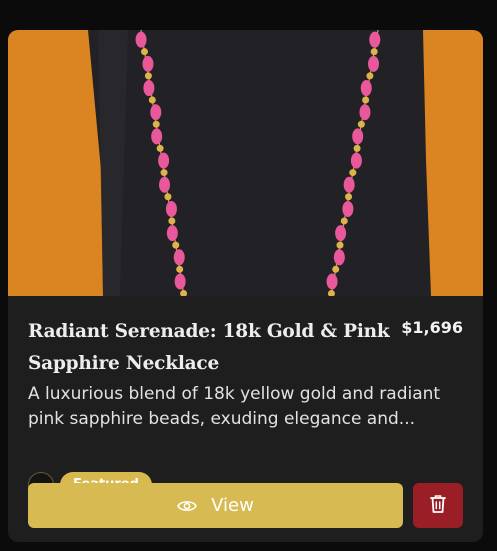  I want to click on trash-icon, so click(438, 506).